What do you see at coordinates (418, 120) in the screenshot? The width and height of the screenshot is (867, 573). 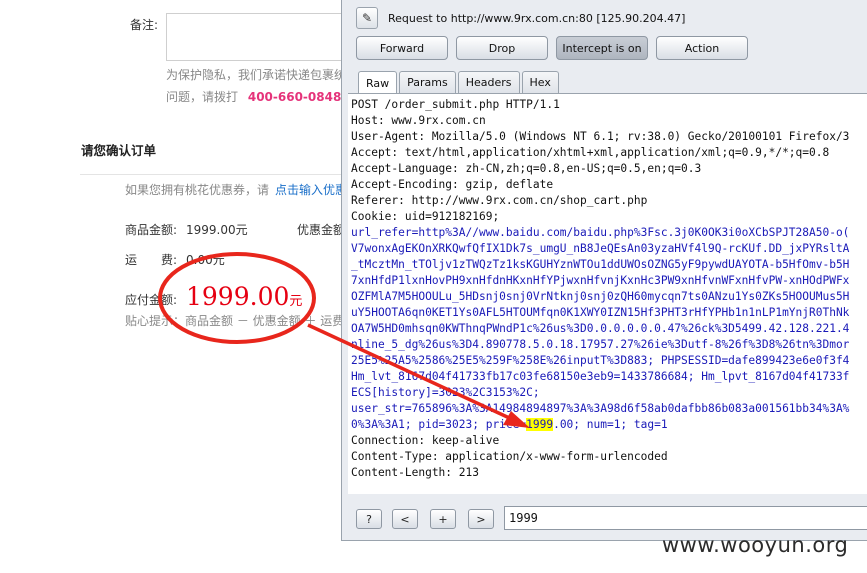 I see `request-line: Host: www.9rx.com.cn` at bounding box center [418, 120].